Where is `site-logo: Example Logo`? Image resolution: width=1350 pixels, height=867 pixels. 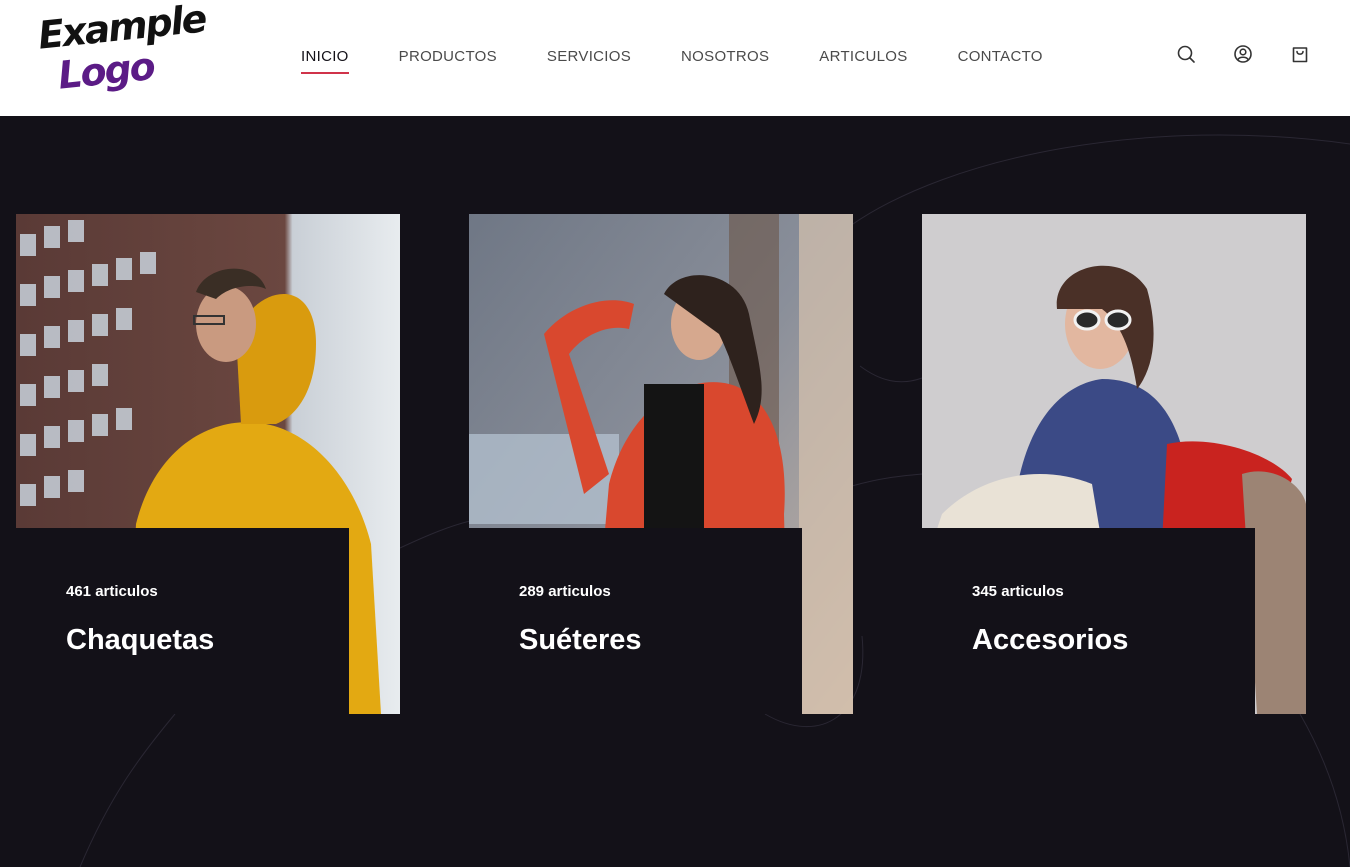 site-logo: Example Logo is located at coordinates (120, 53).